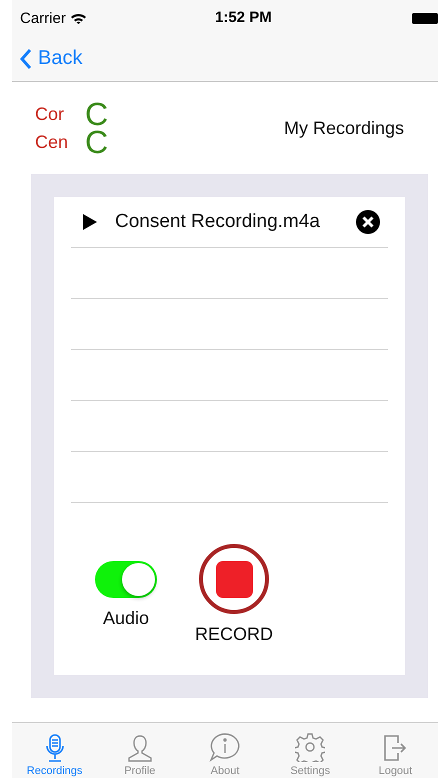 The image size is (438, 778). Describe the element at coordinates (425, 18) in the screenshot. I see `battery-icon` at that location.